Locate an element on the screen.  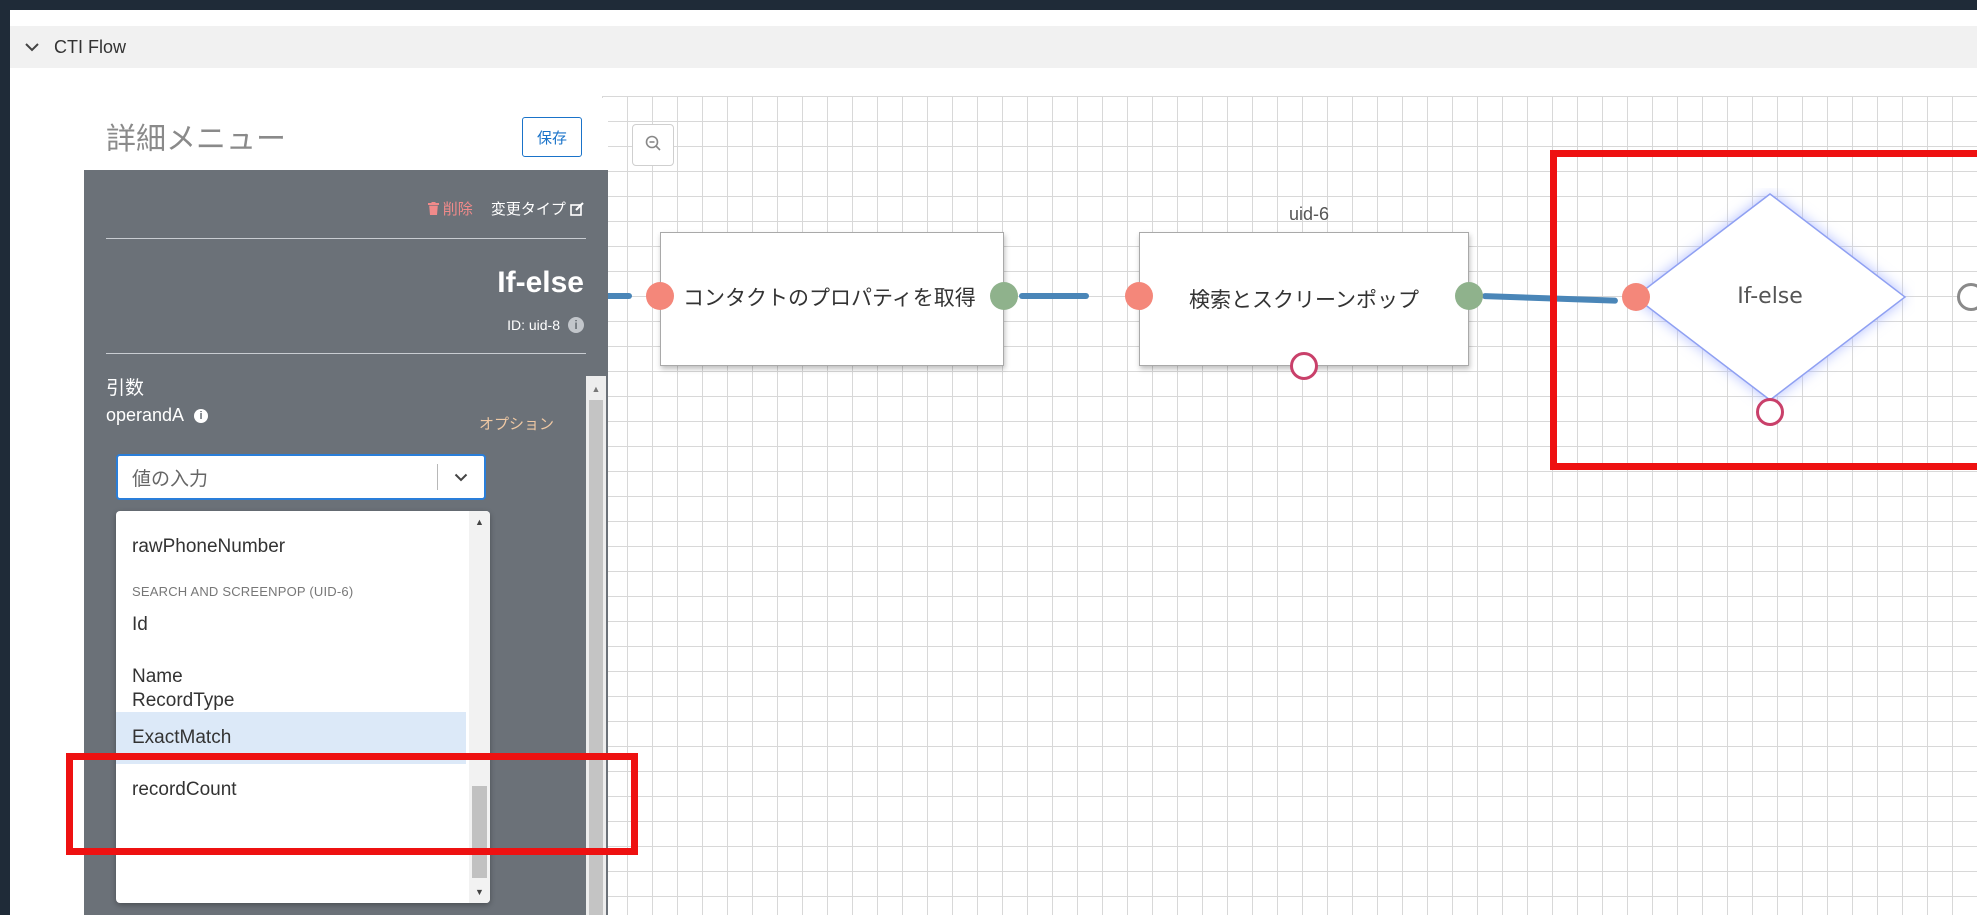
panel-scrollbar: ▲ is located at coordinates (596, 645).